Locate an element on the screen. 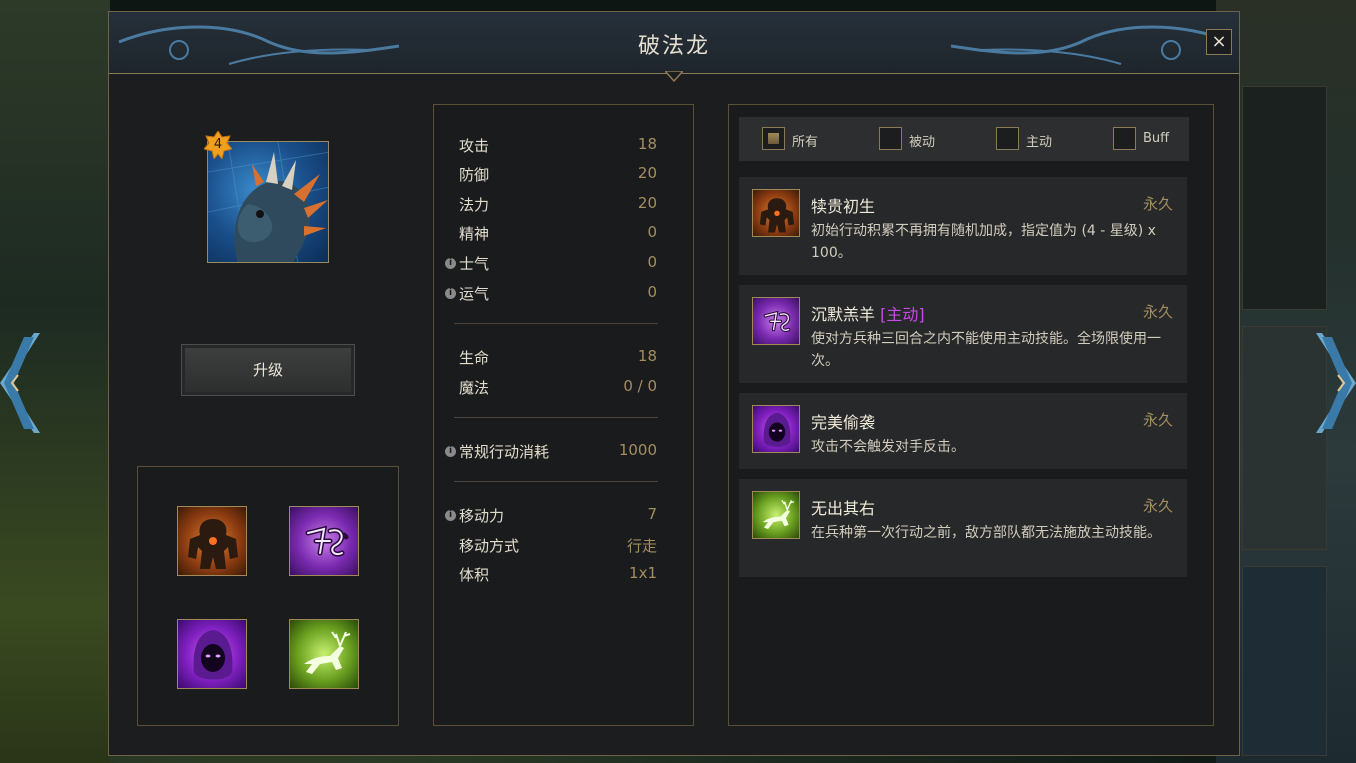 The width and height of the screenshot is (1356, 763). ability-description: 攻击不会触发对手反击。 is located at coordinates (888, 447).